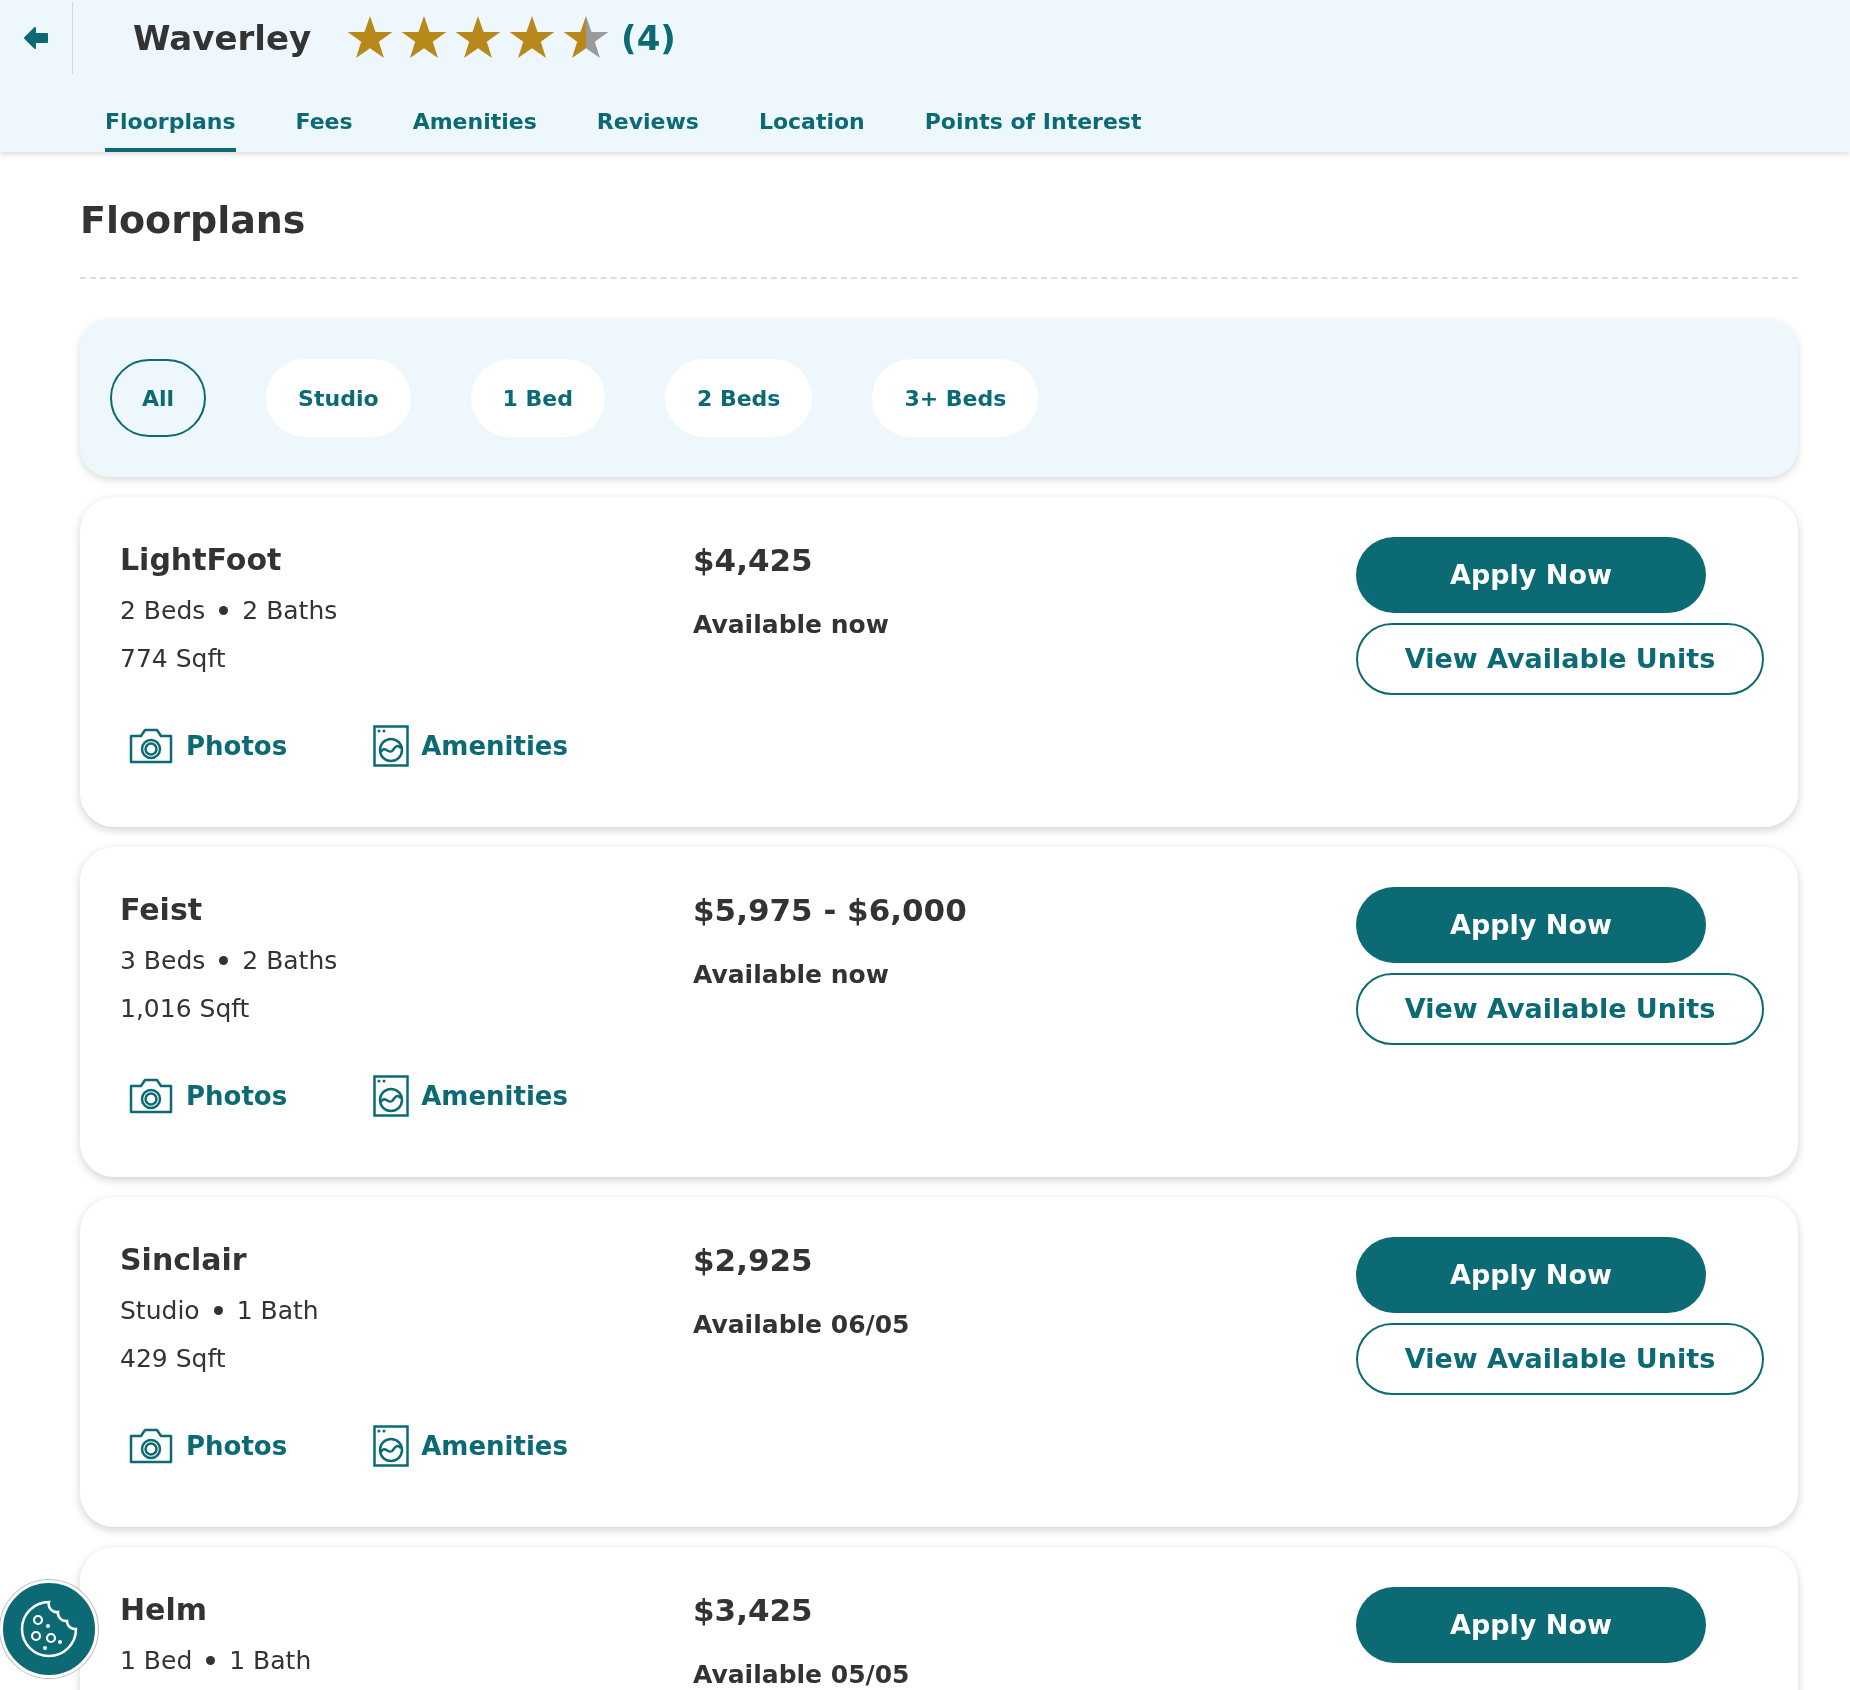 This screenshot has width=1850, height=1690. I want to click on price: $5,975 - $6,000, so click(830, 910).